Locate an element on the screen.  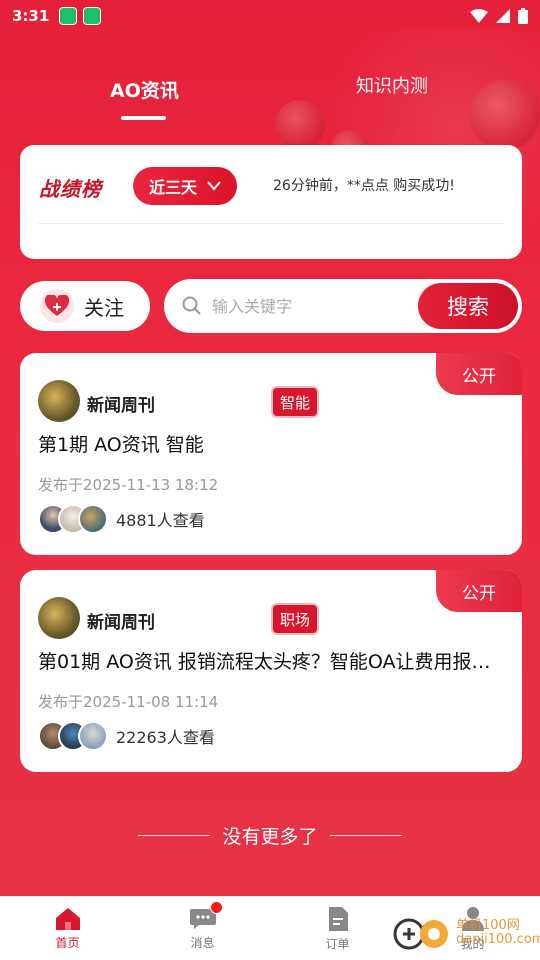
follow-label: 关注 is located at coordinates (104, 307).